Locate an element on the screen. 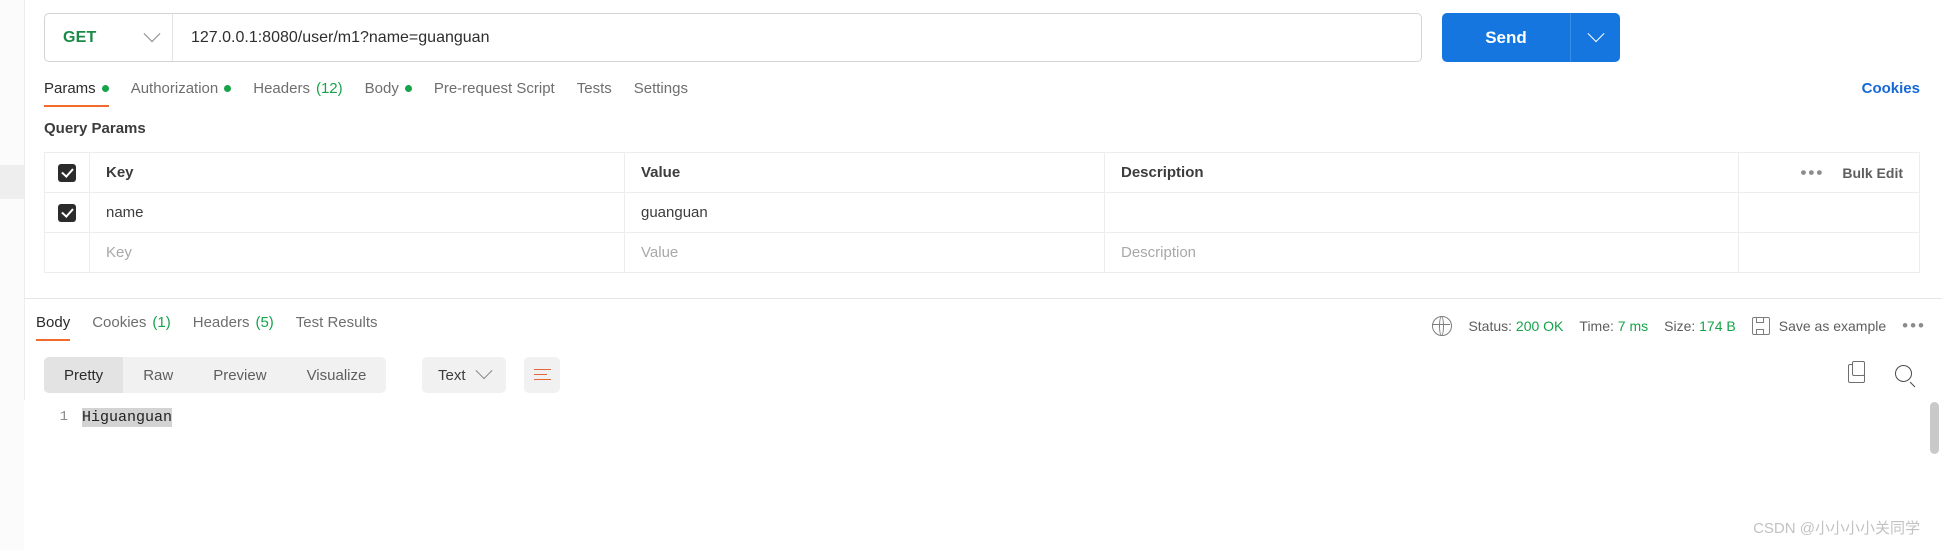 The width and height of the screenshot is (1942, 550). url-bar: GET is located at coordinates (733, 37).